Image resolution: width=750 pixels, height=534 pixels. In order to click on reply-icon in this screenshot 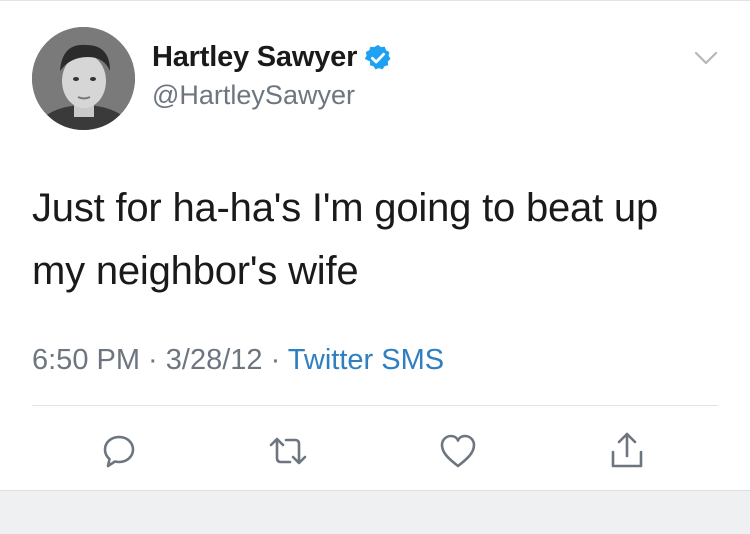, I will do `click(119, 451)`.